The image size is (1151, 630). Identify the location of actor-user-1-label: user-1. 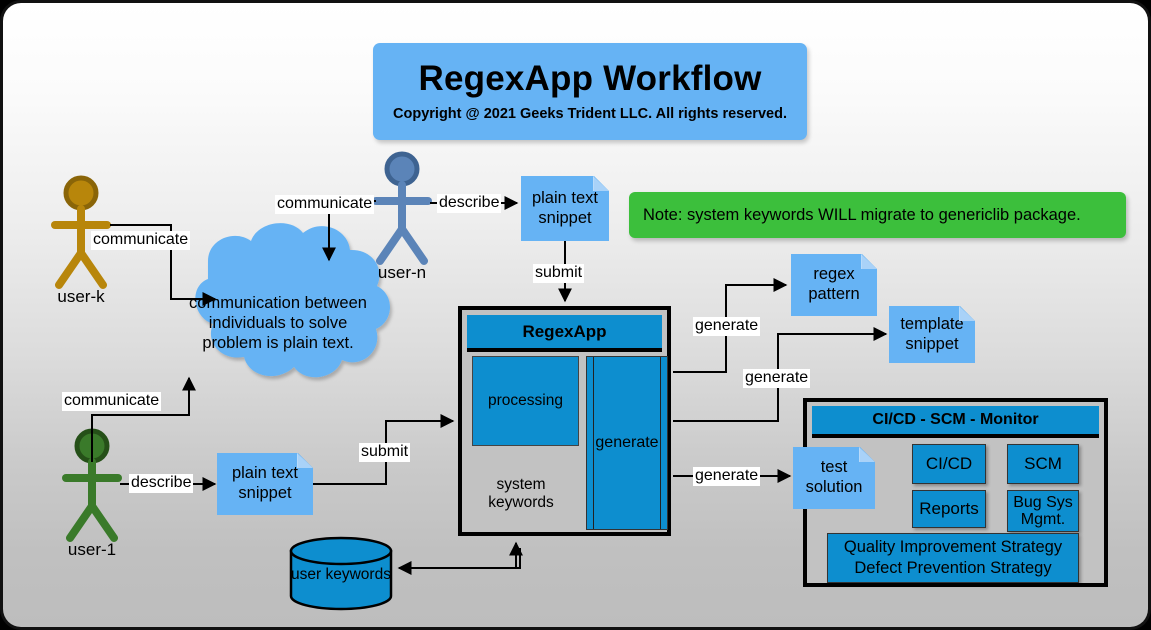
(92, 549).